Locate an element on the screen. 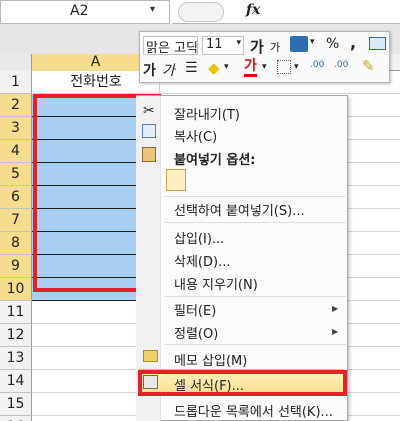 The image size is (400, 421). format-painter-table-icon is located at coordinates (377, 43).